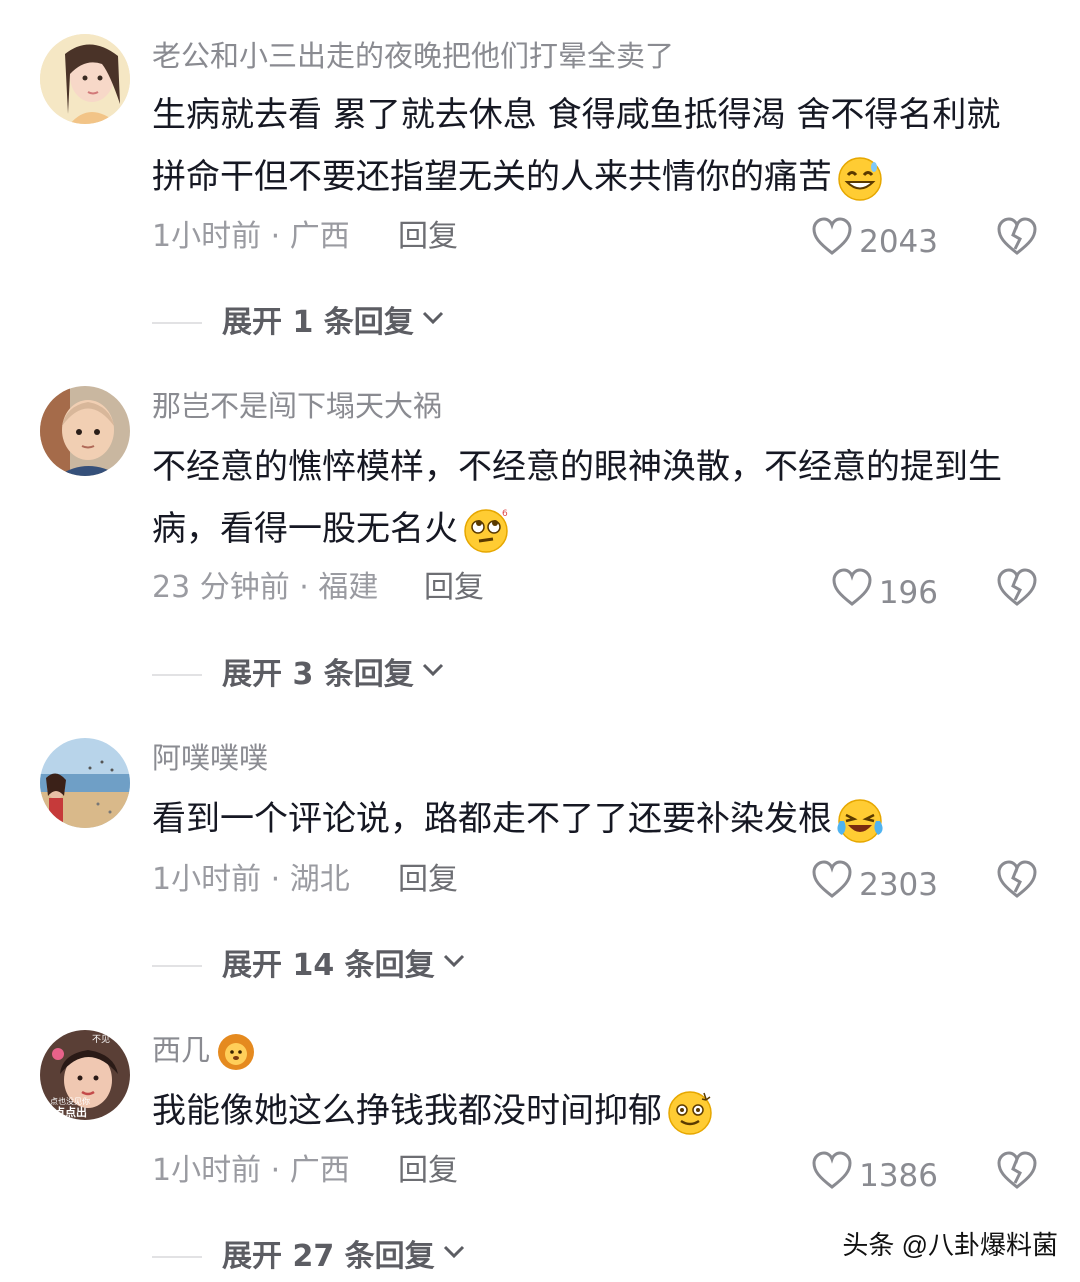 This screenshot has height=1282, width=1080. Describe the element at coordinates (486, 531) in the screenshot. I see `eye-roll-emoji: 6` at that location.